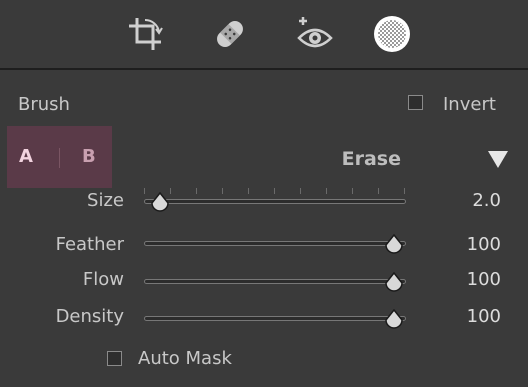 The width and height of the screenshot is (528, 387). What do you see at coordinates (114, 358) in the screenshot?
I see `auto-mask-checkbox` at bounding box center [114, 358].